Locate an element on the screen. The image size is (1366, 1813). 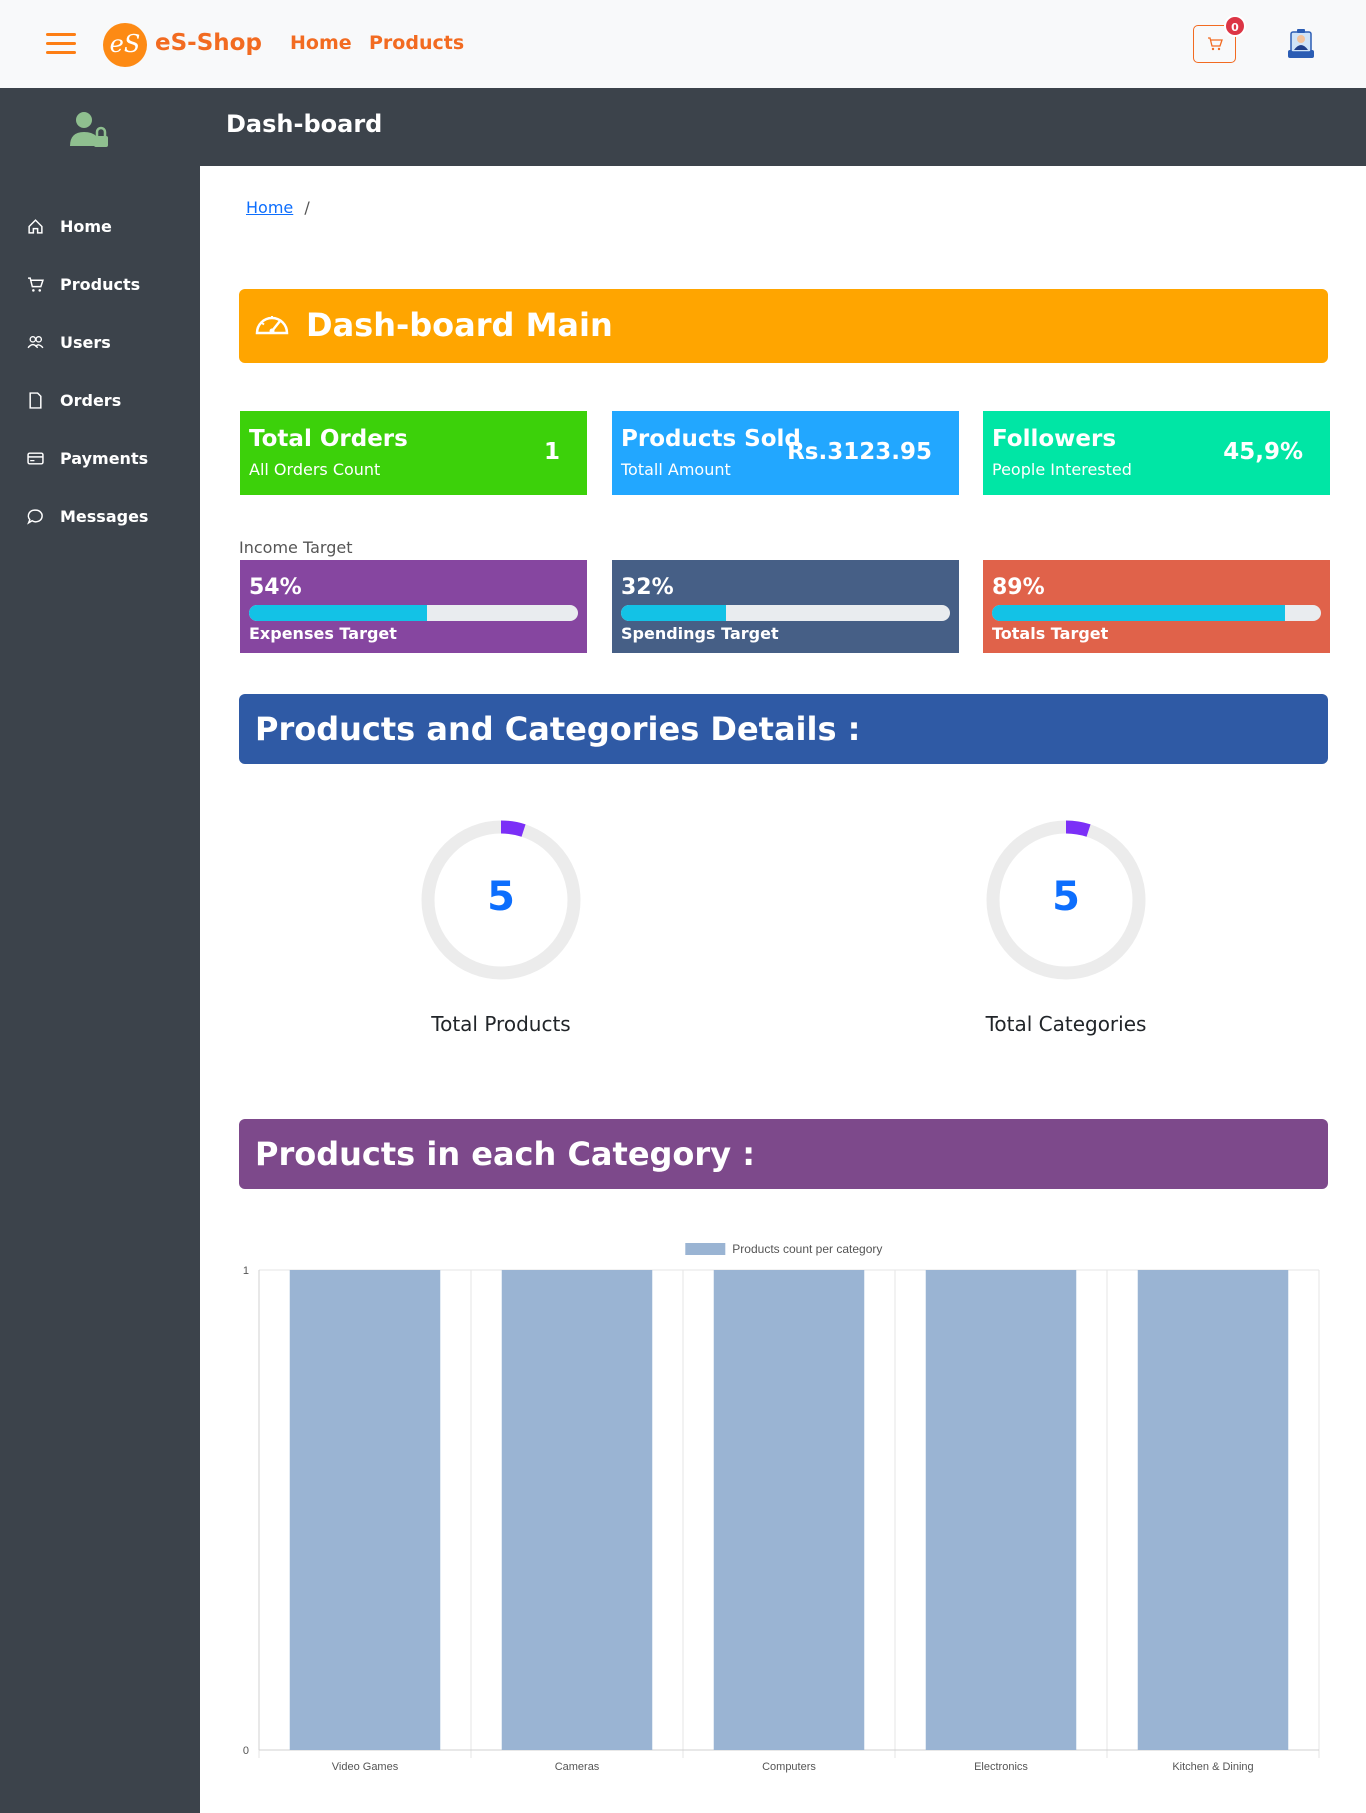
income-target-label: Income Target is located at coordinates (296, 547).